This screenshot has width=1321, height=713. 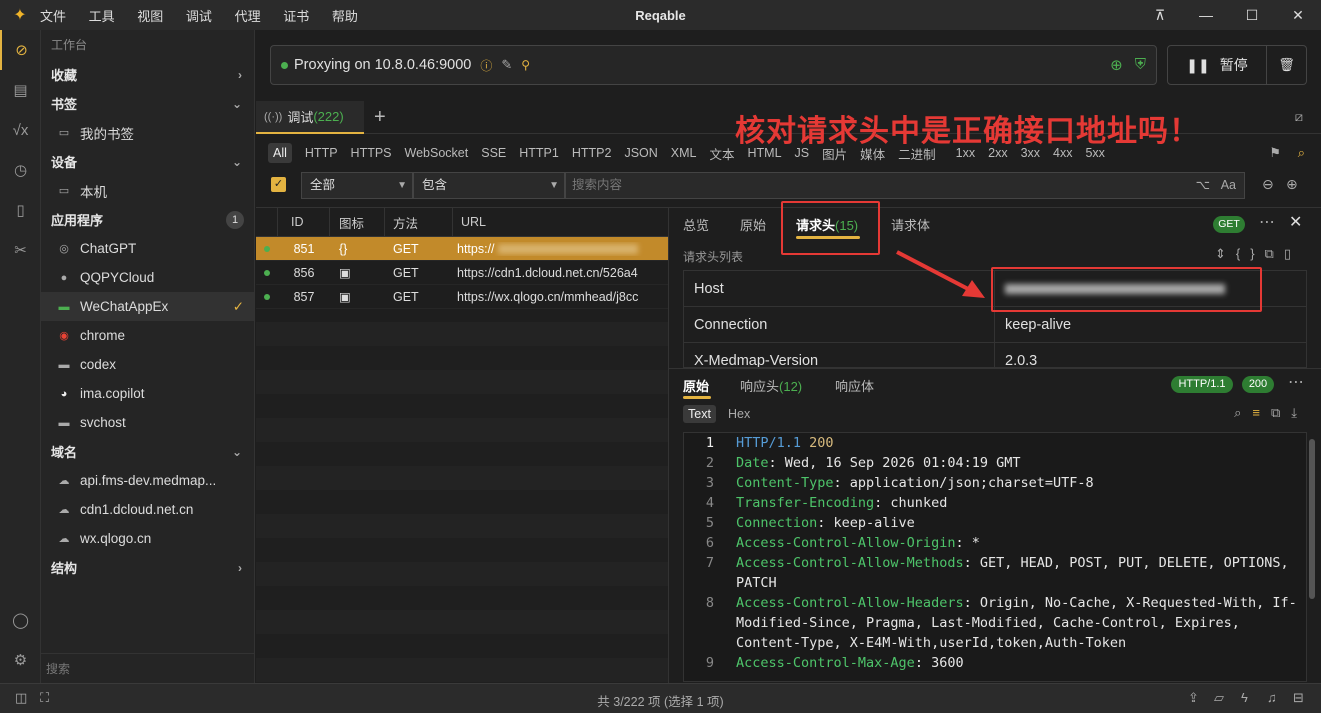 What do you see at coordinates (20, 250) in the screenshot?
I see `tools-rail-icon: ✂` at bounding box center [20, 250].